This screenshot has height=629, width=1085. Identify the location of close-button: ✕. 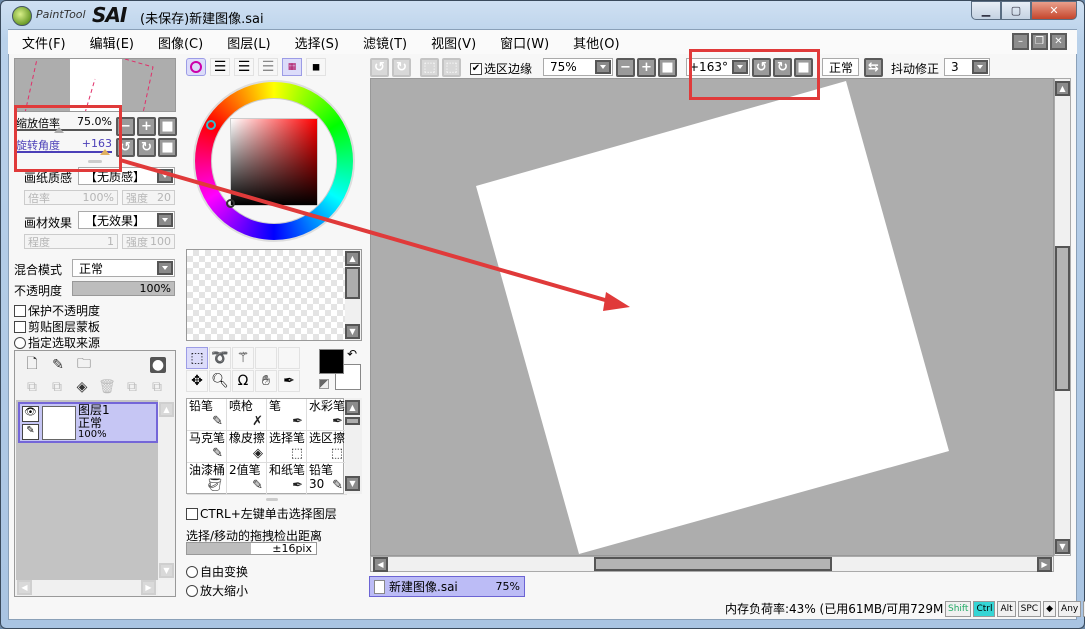
(1054, 10).